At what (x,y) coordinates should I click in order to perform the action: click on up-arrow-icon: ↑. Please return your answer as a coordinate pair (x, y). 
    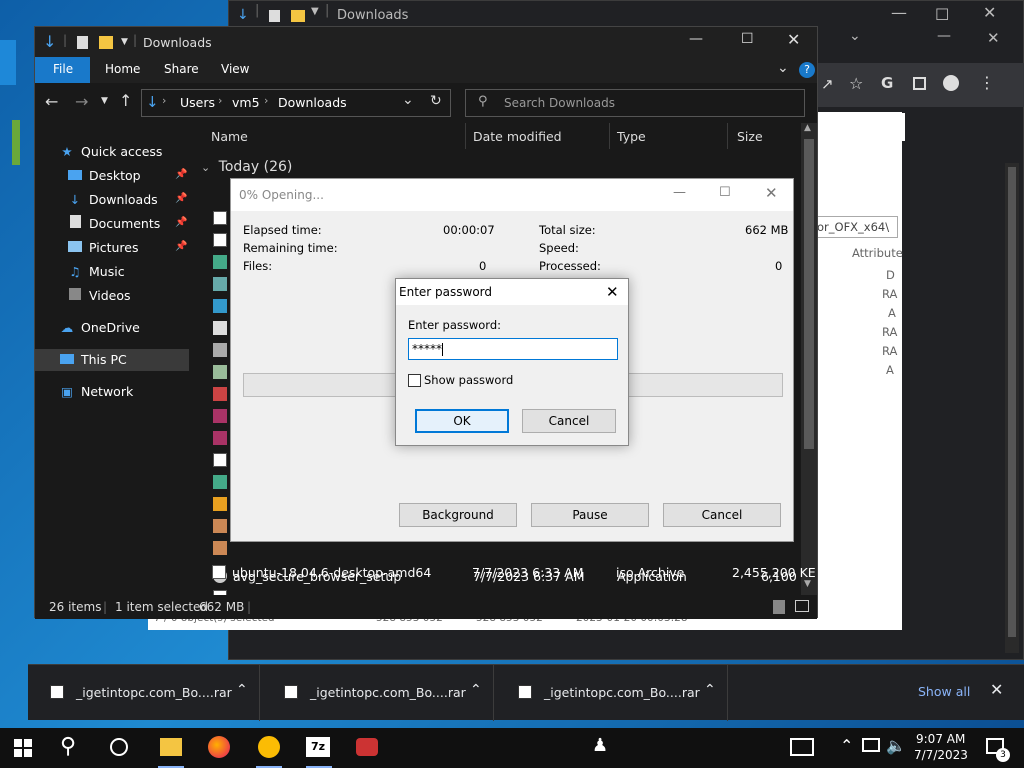
    Looking at the image, I should click on (125, 100).